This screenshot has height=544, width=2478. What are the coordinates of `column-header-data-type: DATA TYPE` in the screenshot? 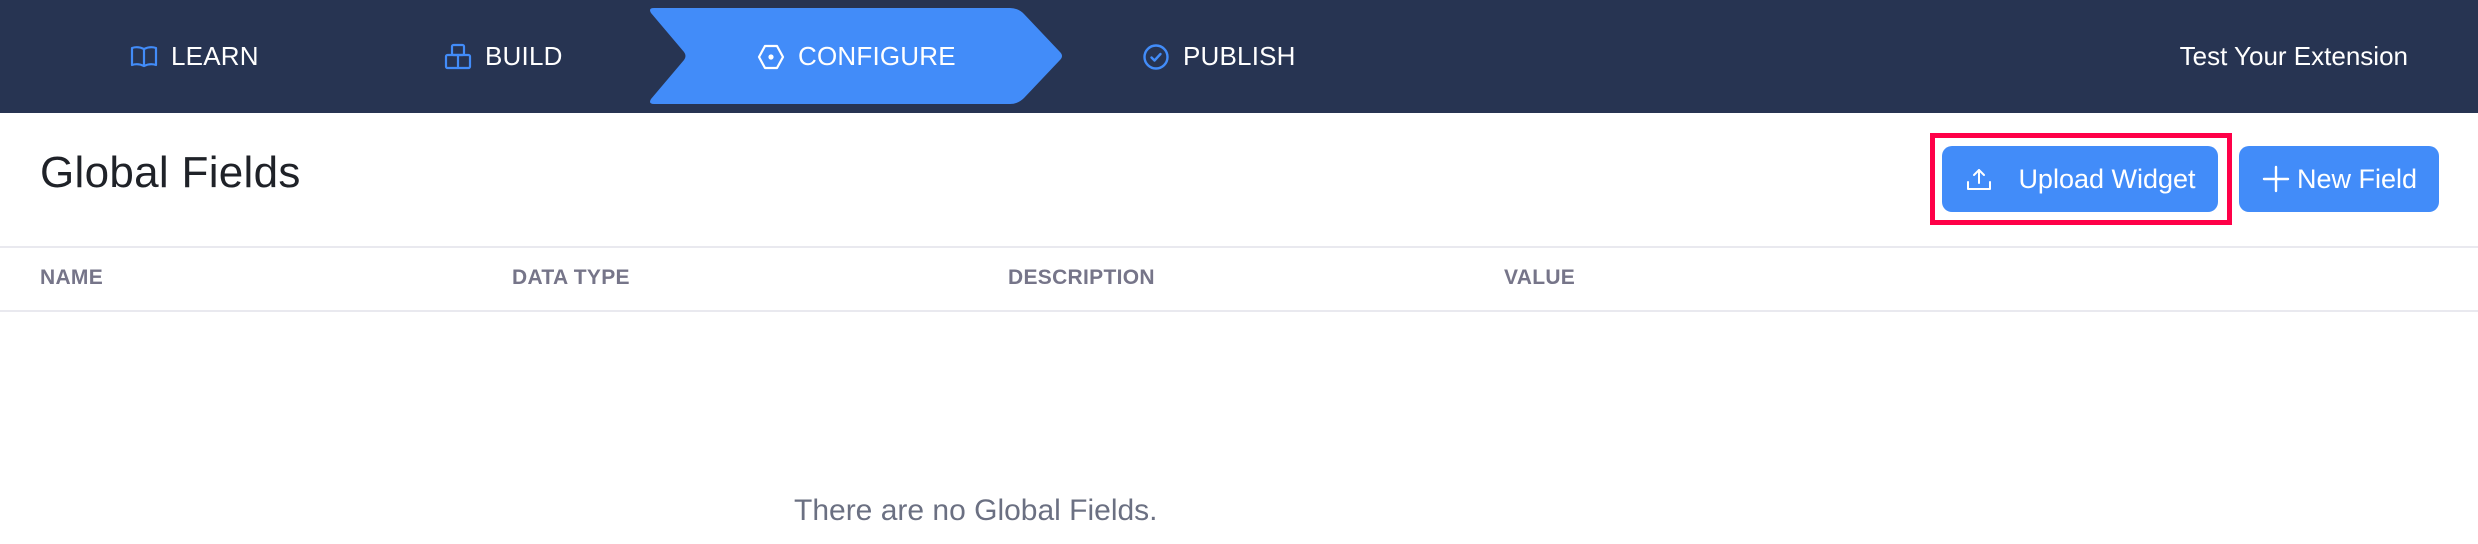 It's located at (571, 278).